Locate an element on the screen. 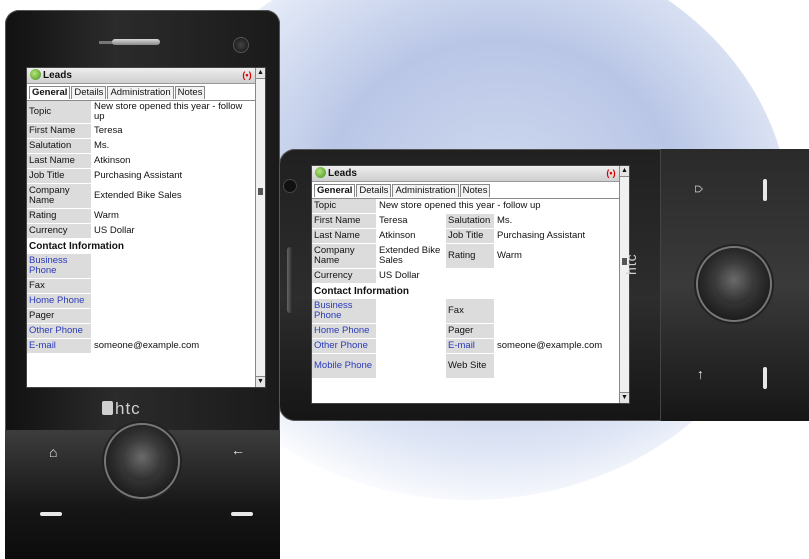 This screenshot has height=559, width=809. home-phone-value is located at coordinates (411, 331).